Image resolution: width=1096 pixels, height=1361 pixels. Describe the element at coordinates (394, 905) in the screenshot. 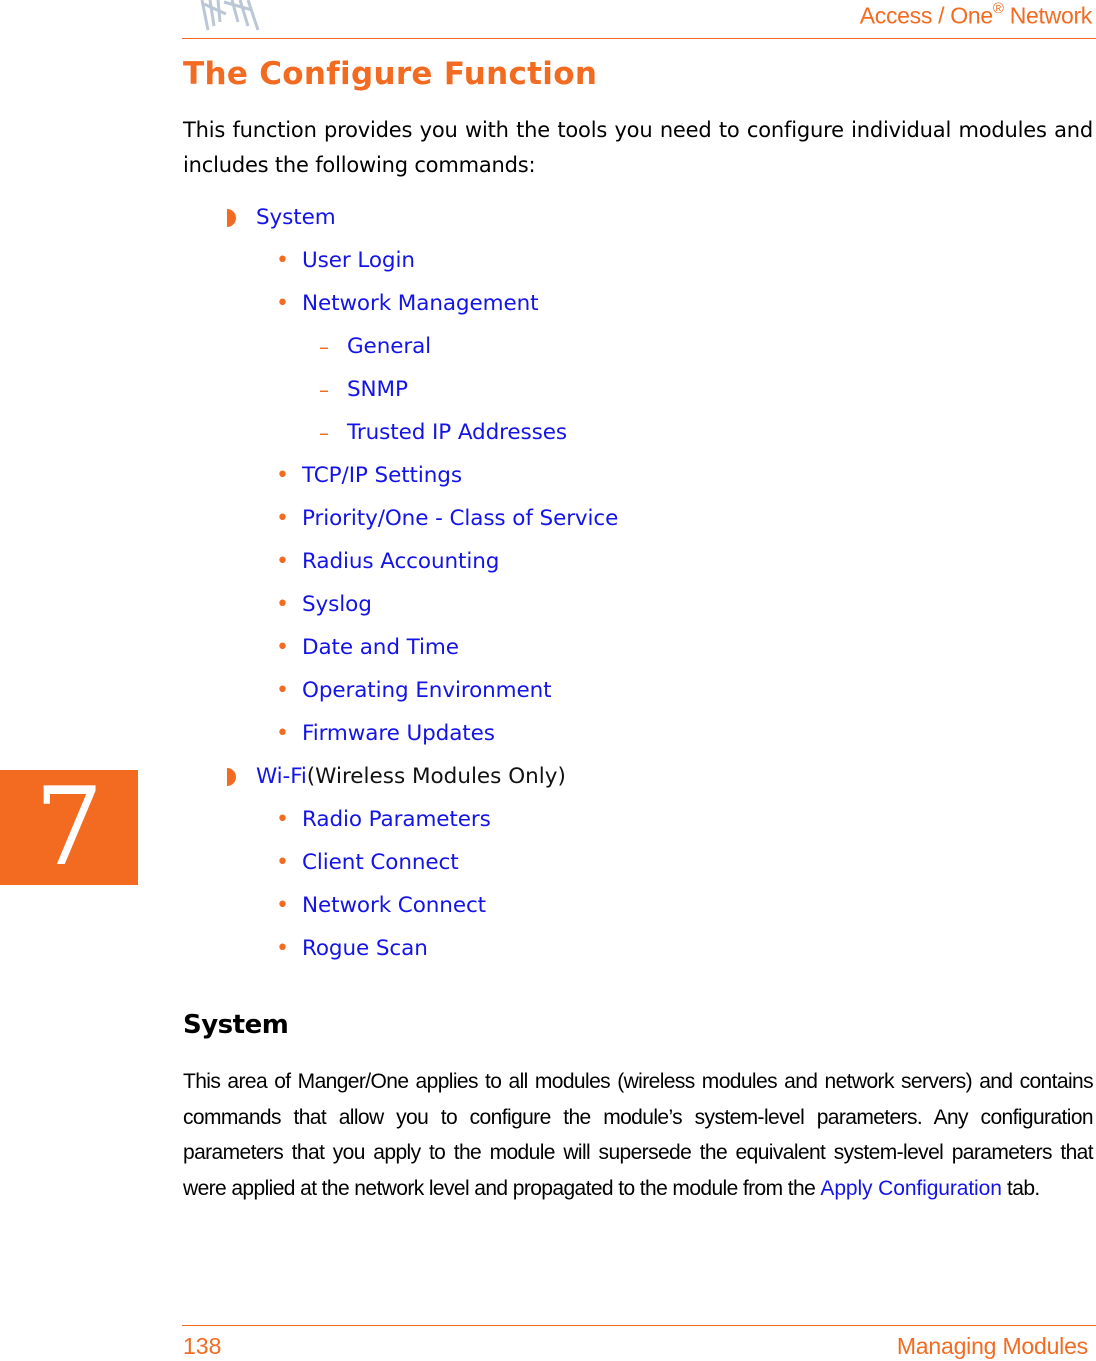

I see `command-link: Network Connect` at that location.